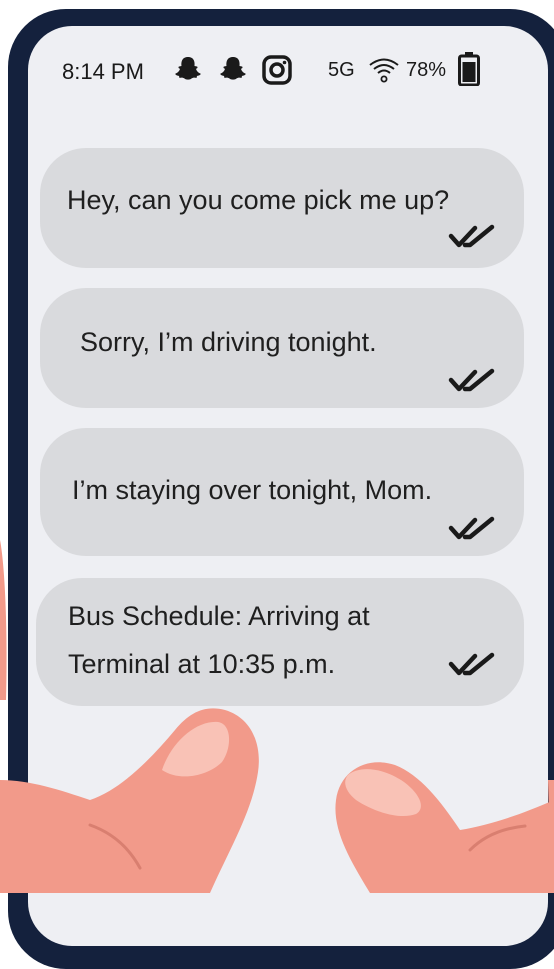  Describe the element at coordinates (469, 69) in the screenshot. I see `battery-icon` at that location.